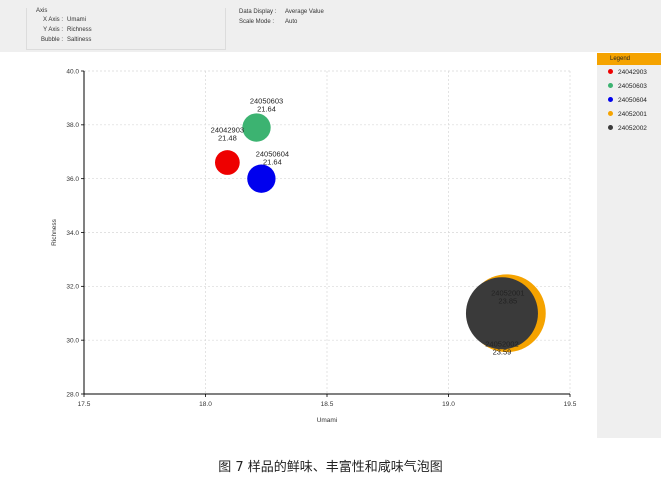  Describe the element at coordinates (632, 86) in the screenshot. I see `legend-item-label: 24050603` at that location.